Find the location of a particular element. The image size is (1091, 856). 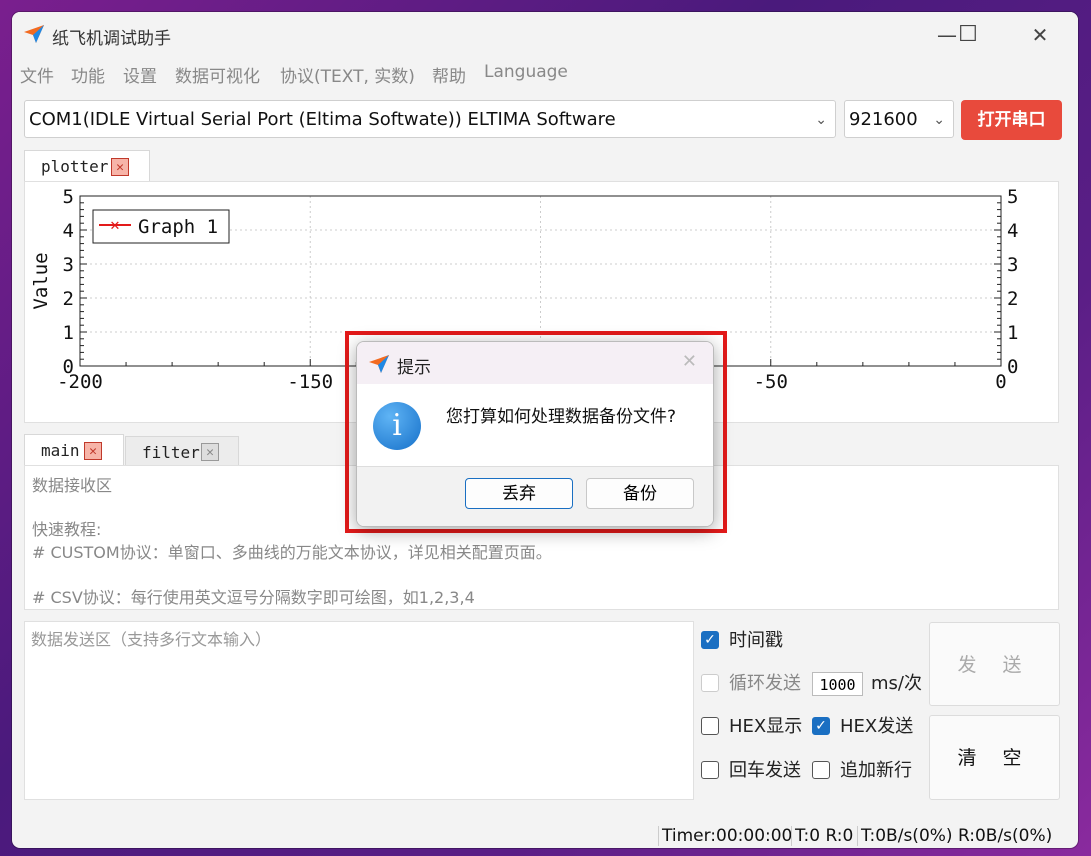

legend-marker: ✕ is located at coordinates (115, 226).